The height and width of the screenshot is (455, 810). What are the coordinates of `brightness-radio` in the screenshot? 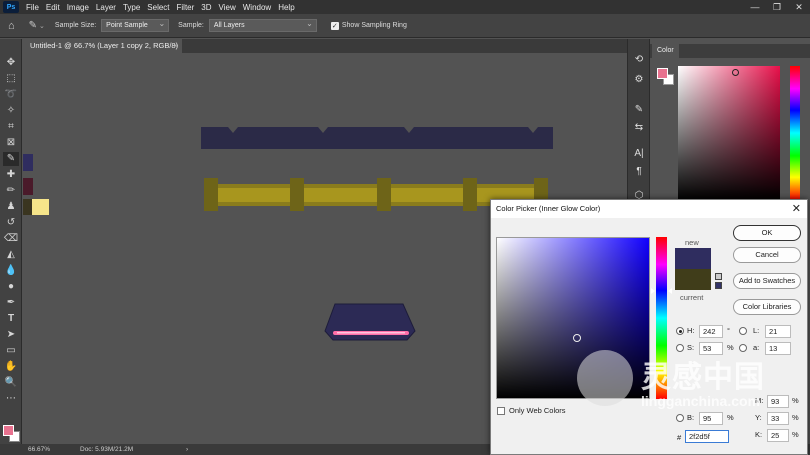 It's located at (680, 418).